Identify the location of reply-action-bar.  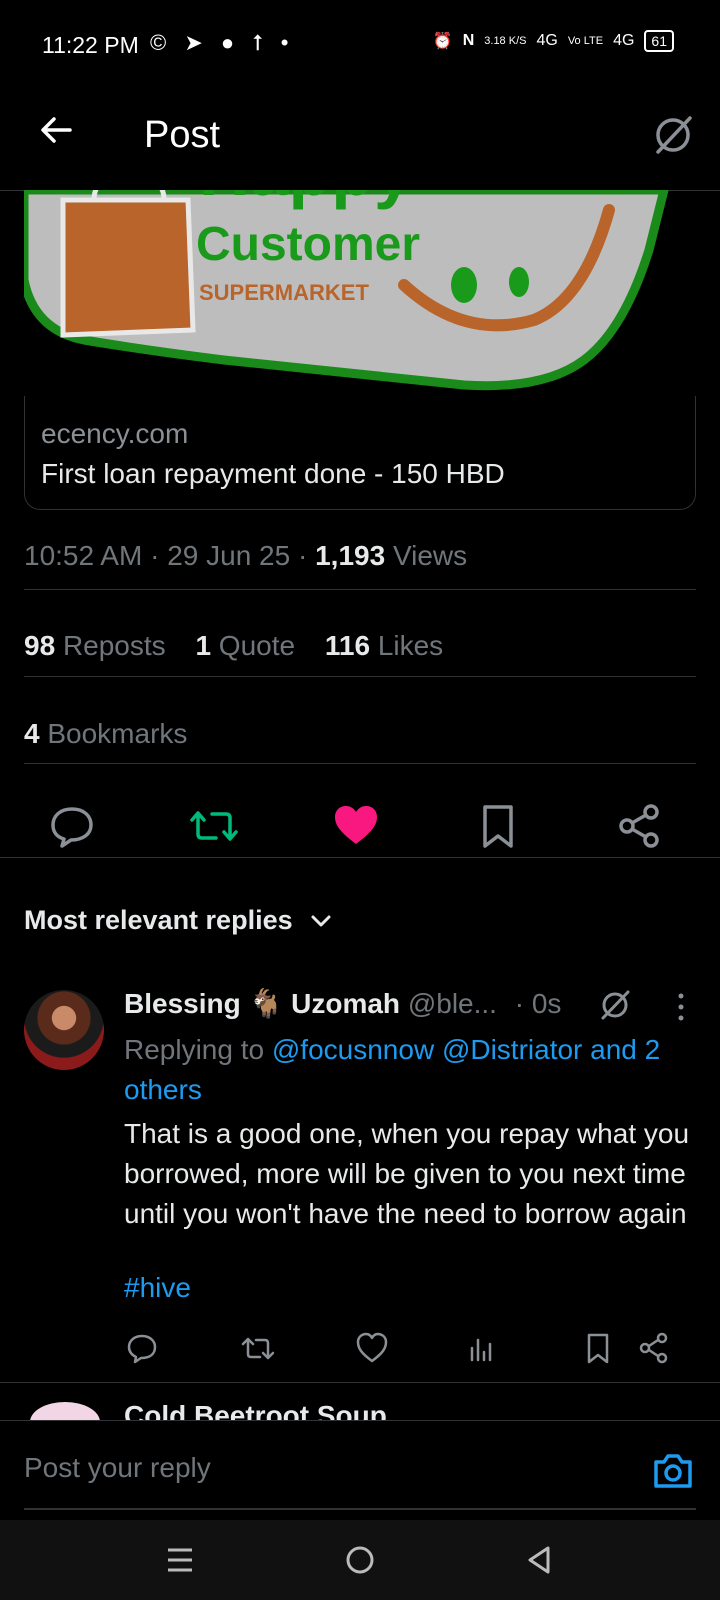
(410, 1352).